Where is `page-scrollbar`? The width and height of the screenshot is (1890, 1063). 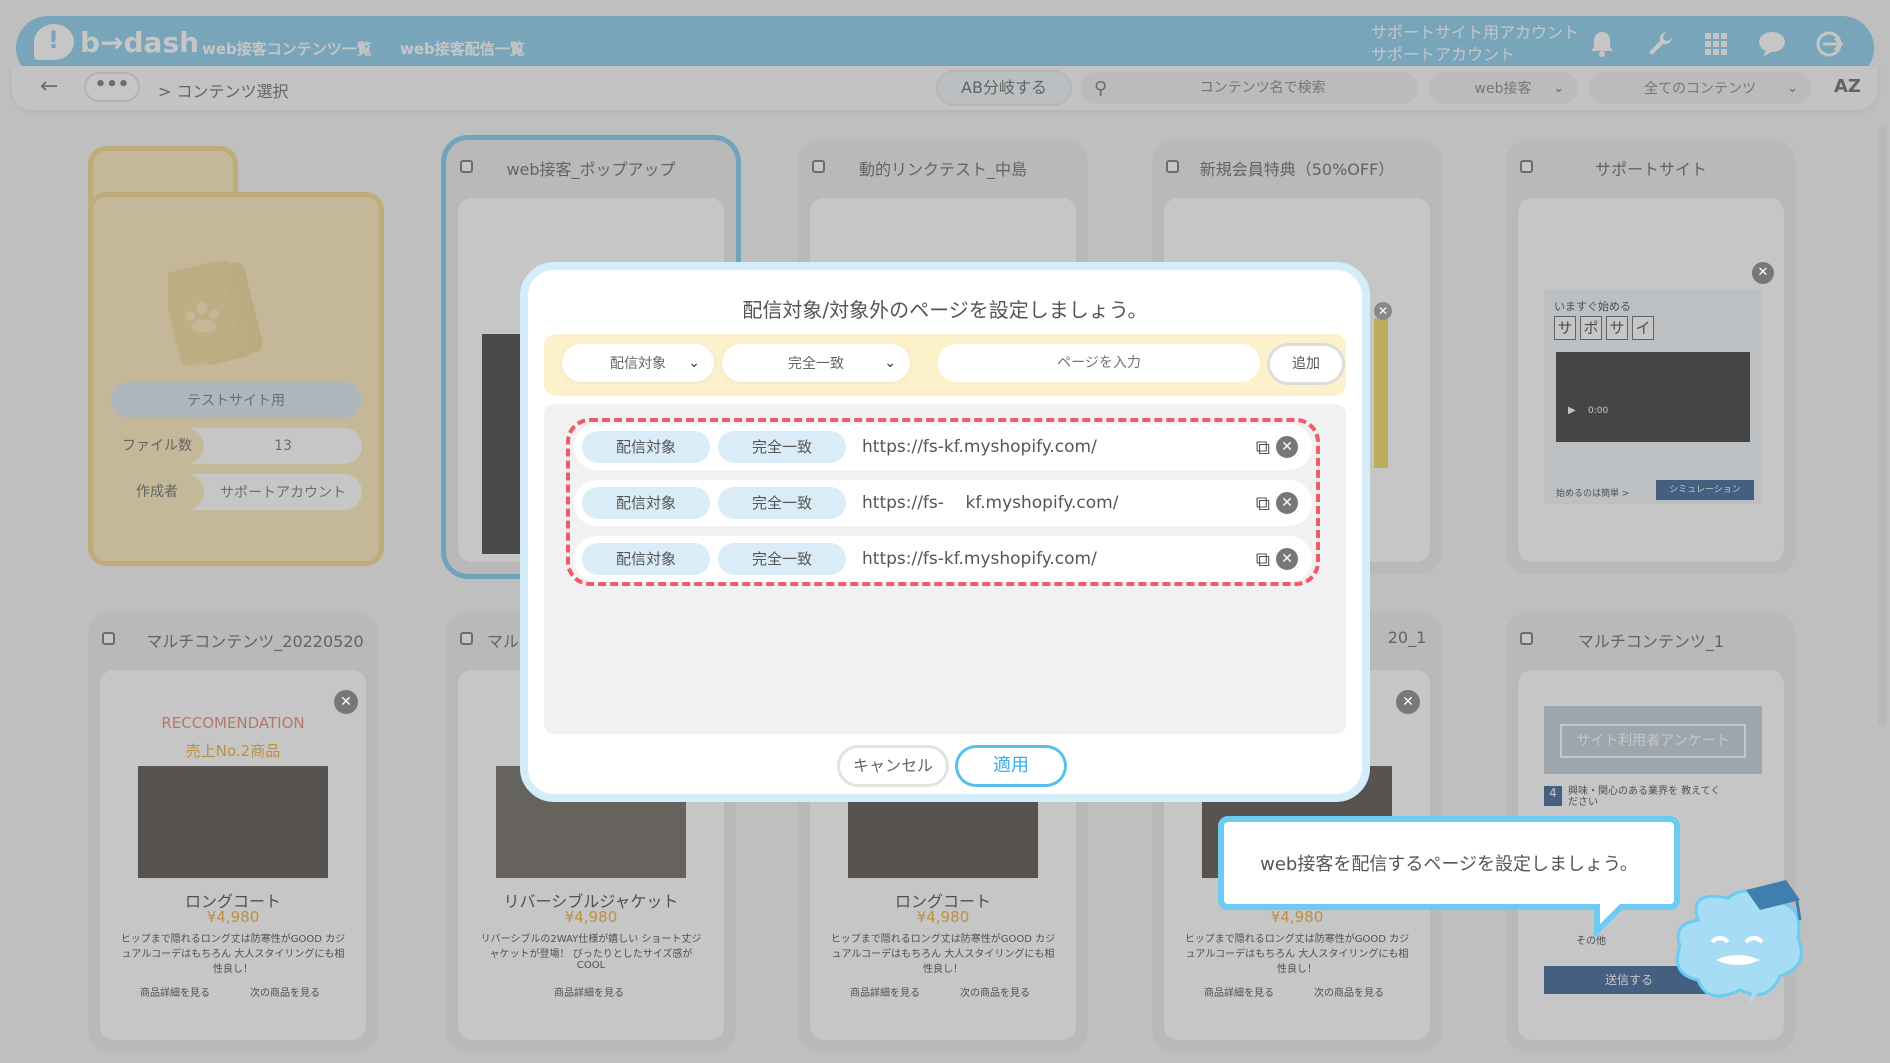 page-scrollbar is located at coordinates (1882, 426).